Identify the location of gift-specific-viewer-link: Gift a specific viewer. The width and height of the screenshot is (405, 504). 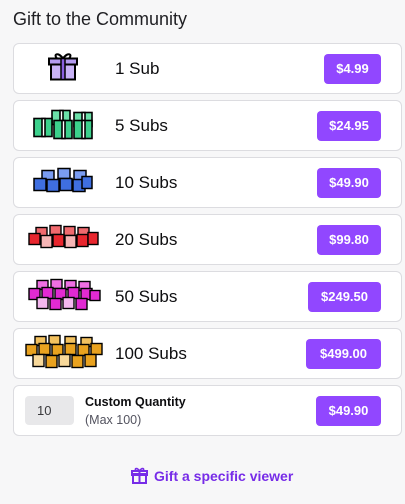
(212, 475).